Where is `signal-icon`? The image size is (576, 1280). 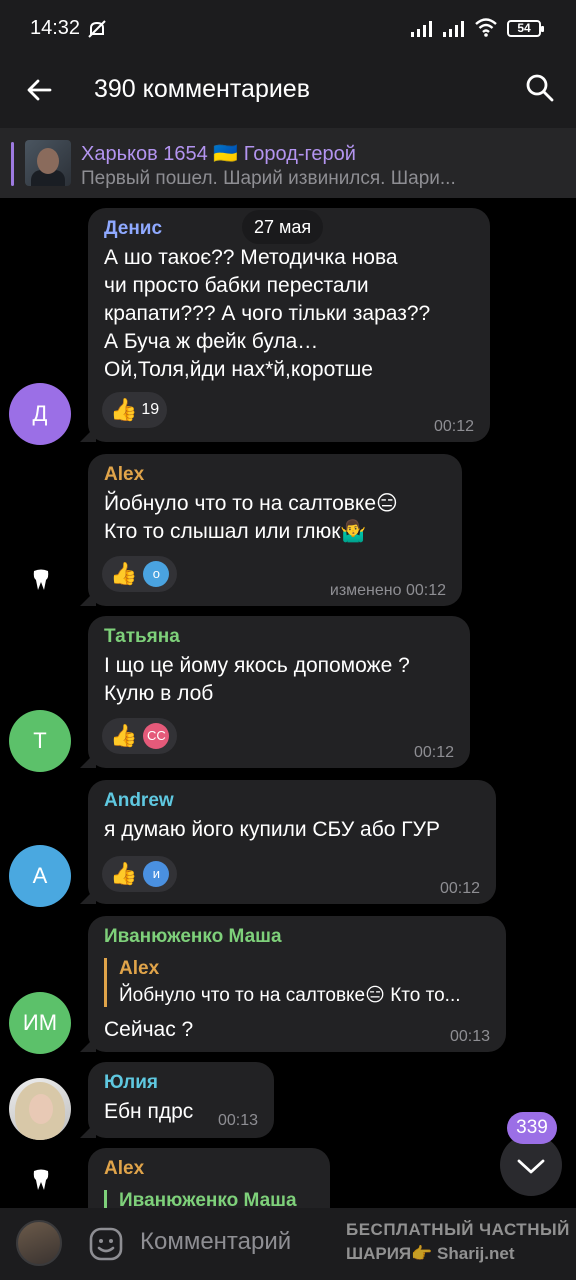 signal-icon is located at coordinates (421, 29).